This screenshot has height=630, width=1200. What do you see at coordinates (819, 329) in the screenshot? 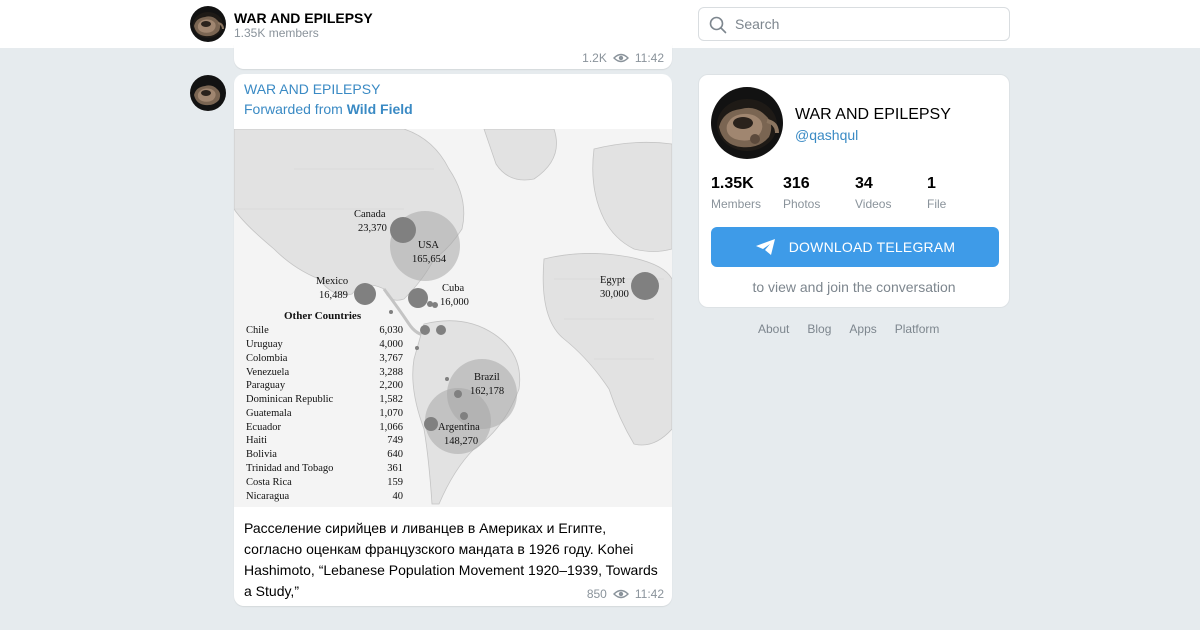
I see `footer-link-blog: Blog` at bounding box center [819, 329].